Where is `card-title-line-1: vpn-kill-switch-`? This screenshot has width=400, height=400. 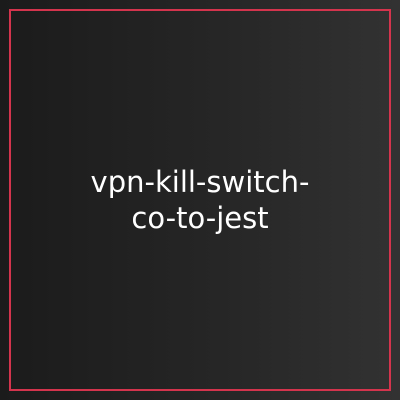
card-title-line-1: vpn-kill-switch- is located at coordinates (200, 182).